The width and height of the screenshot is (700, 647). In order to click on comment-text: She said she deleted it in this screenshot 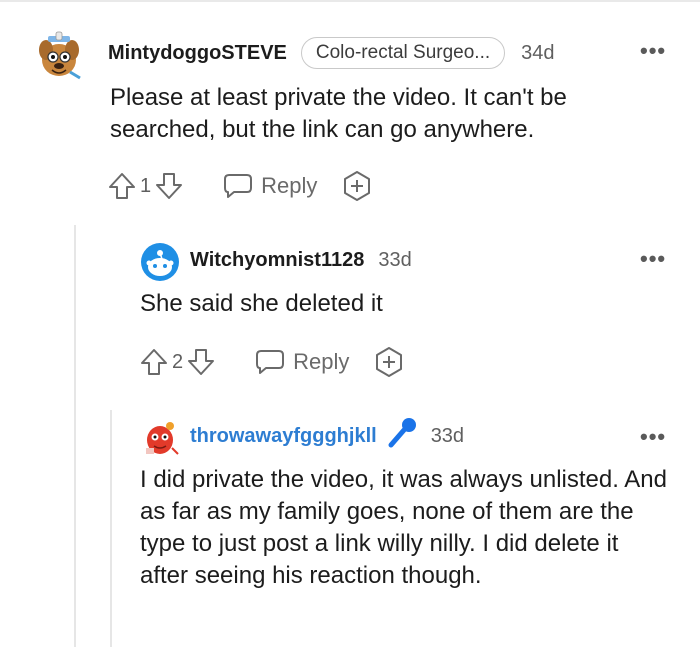, I will do `click(261, 303)`.